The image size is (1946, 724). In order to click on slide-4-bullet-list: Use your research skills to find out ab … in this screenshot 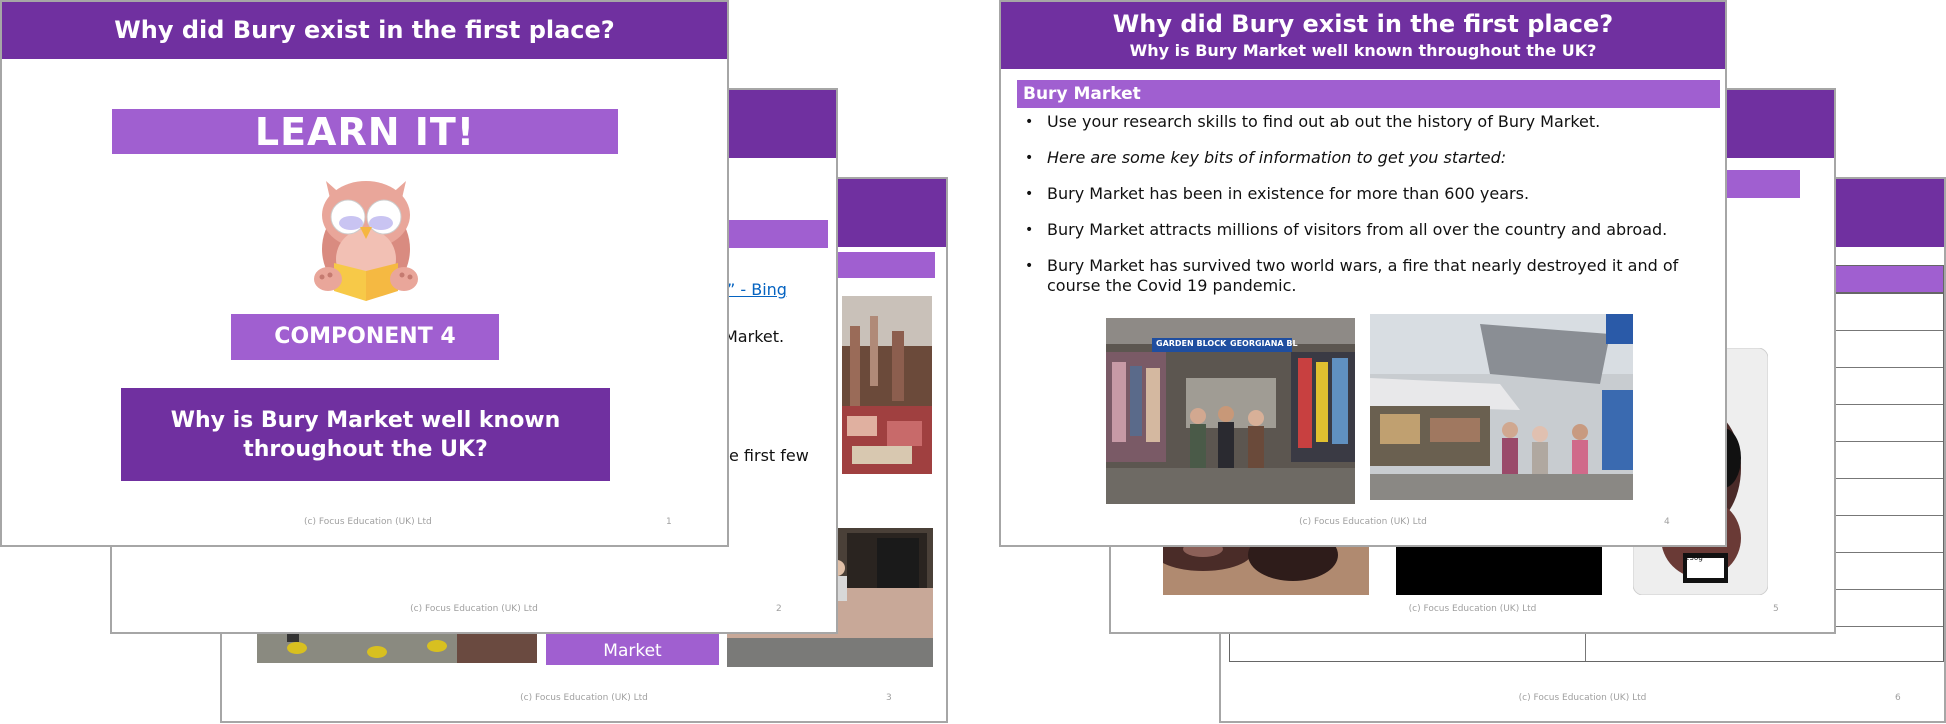, I will do `click(1366, 212)`.